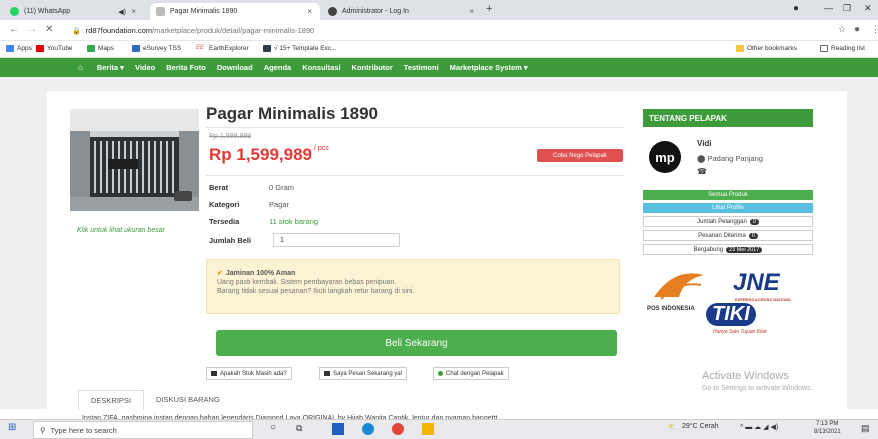 The image size is (878, 439). Describe the element at coordinates (14, 29) in the screenshot. I see `back-icon: ←` at that location.